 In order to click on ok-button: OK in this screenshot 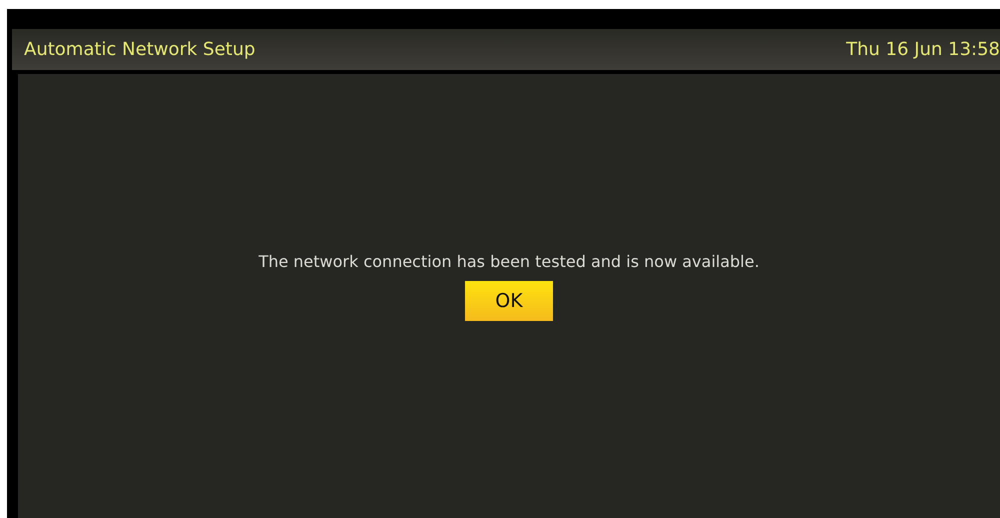, I will do `click(509, 301)`.